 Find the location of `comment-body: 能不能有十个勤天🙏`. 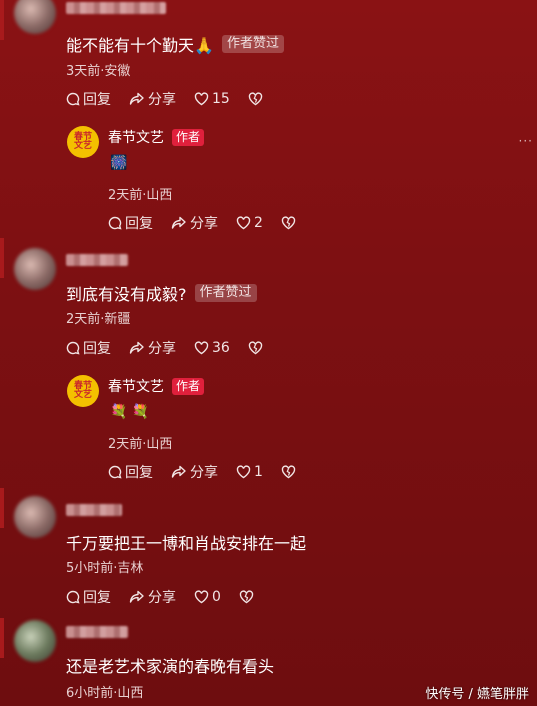

comment-body: 能不能有十个勤天🙏 is located at coordinates (140, 45).